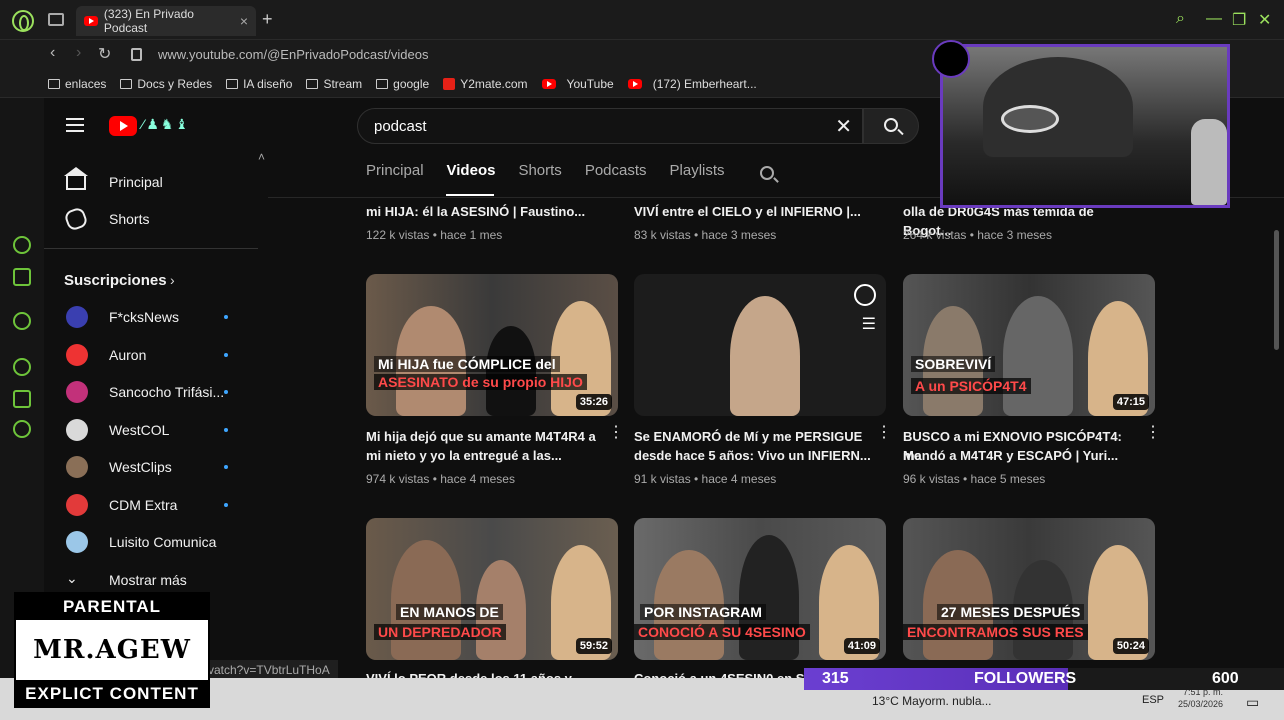  What do you see at coordinates (1130, 402) in the screenshot?
I see `video-duration: 47:15` at bounding box center [1130, 402].